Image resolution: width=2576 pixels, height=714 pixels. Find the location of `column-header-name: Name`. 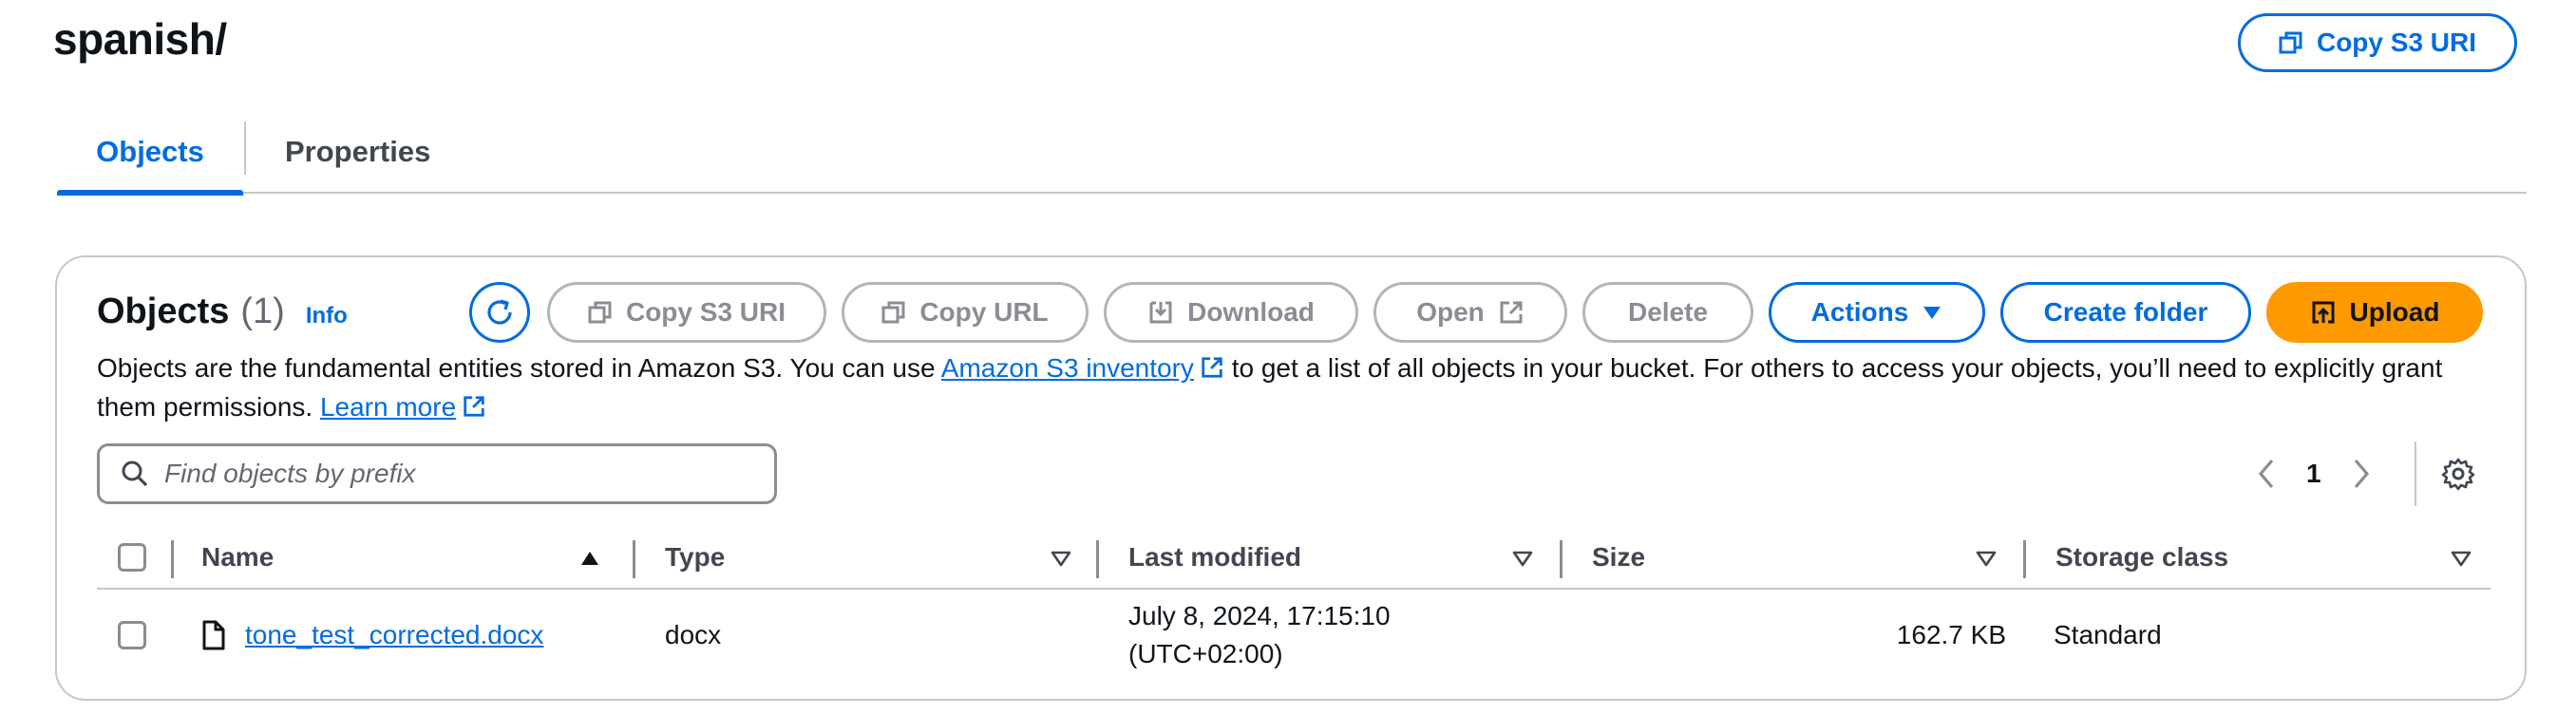

column-header-name: Name is located at coordinates (237, 557).